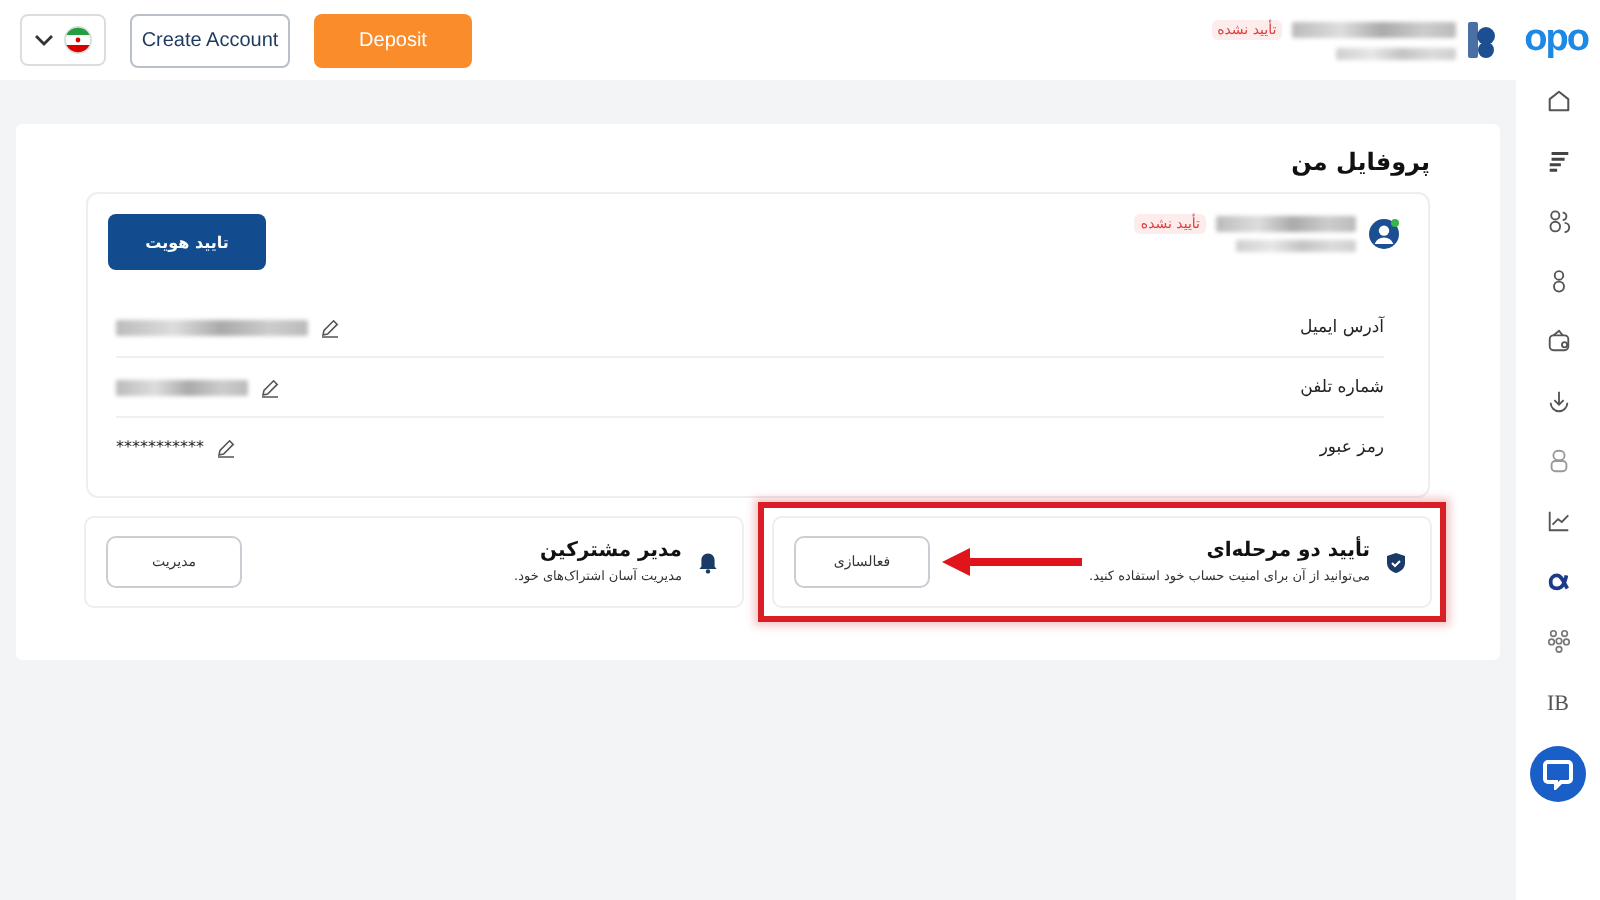  I want to click on person-icon, so click(1558, 461).